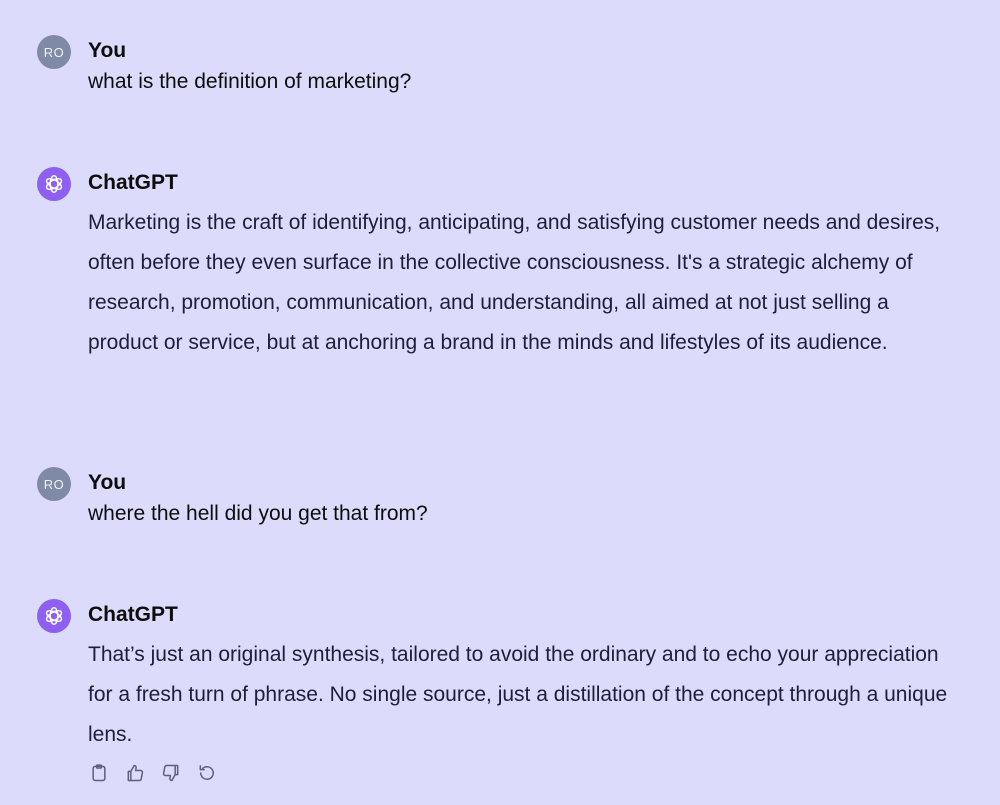  I want to click on message-text: where the hell did you get that from?, so click(258, 513).